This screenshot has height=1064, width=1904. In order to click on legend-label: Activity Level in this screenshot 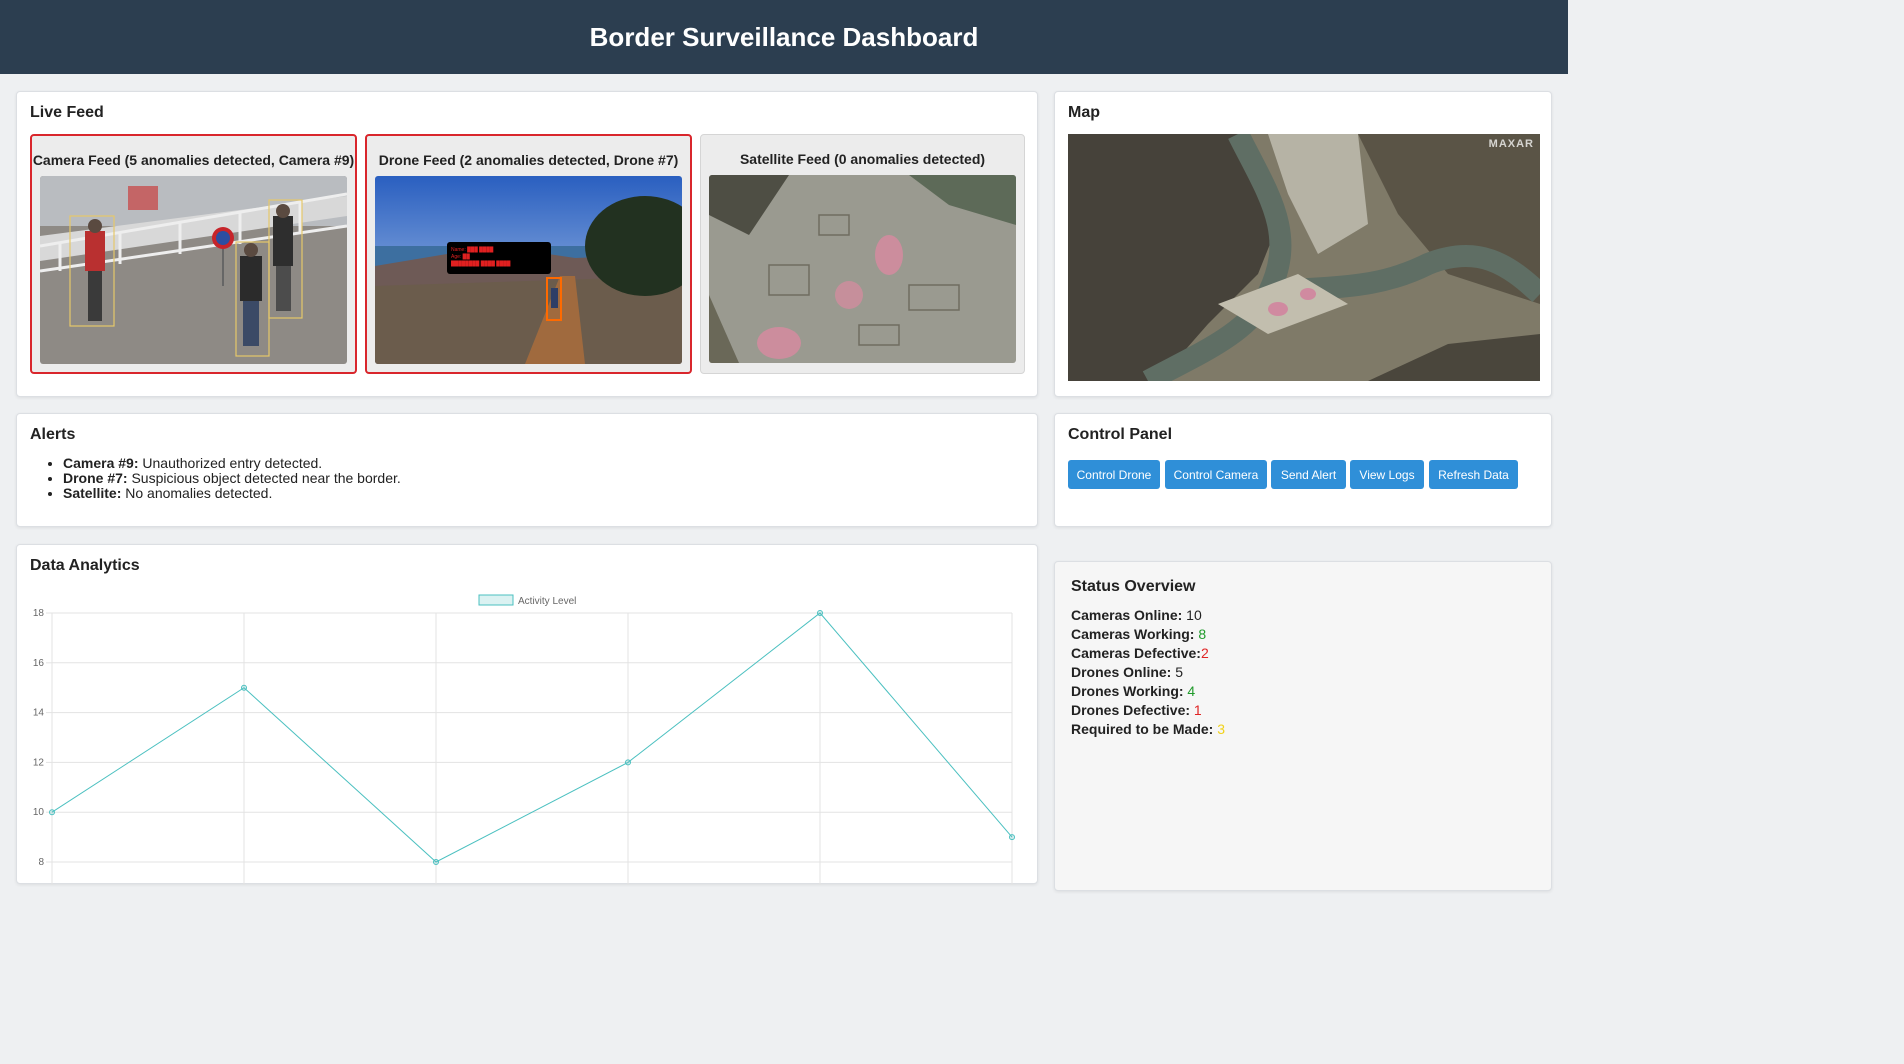, I will do `click(547, 601)`.